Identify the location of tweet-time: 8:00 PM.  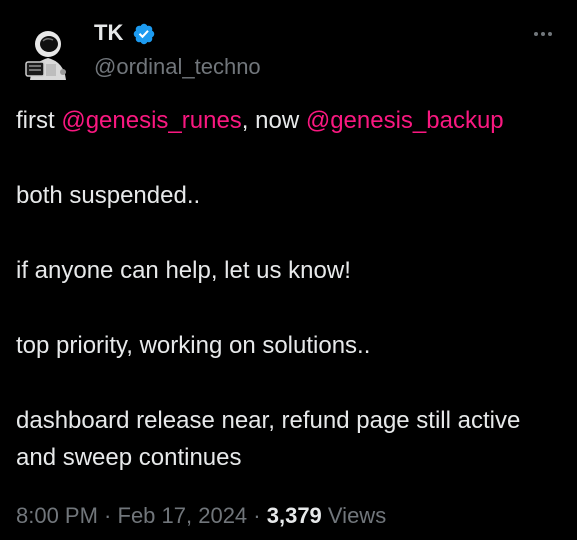
(57, 515).